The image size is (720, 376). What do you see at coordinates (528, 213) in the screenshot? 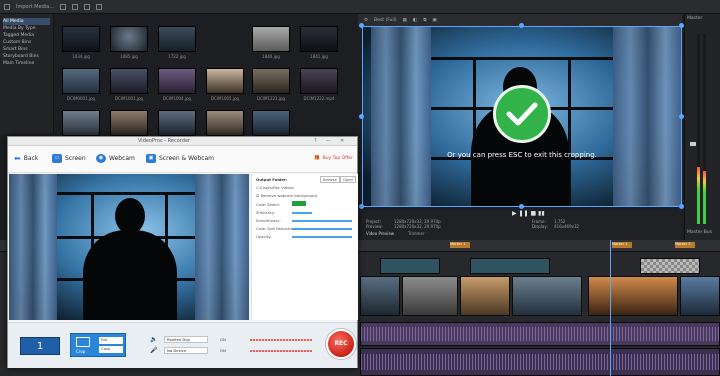
I see `transport-controls: ▶ ❚❚ ■ ▮▮` at bounding box center [528, 213].